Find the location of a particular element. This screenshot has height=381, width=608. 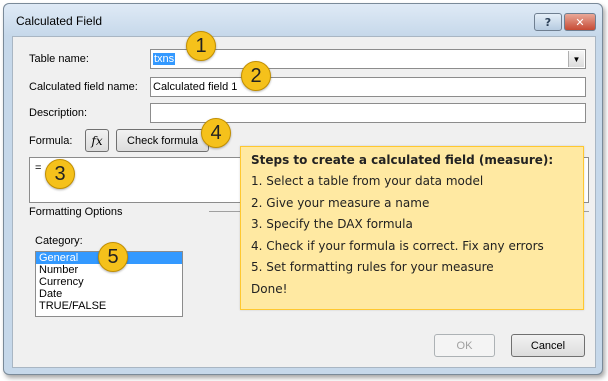

calc-field-name-label: Calculated field name: is located at coordinates (83, 87).